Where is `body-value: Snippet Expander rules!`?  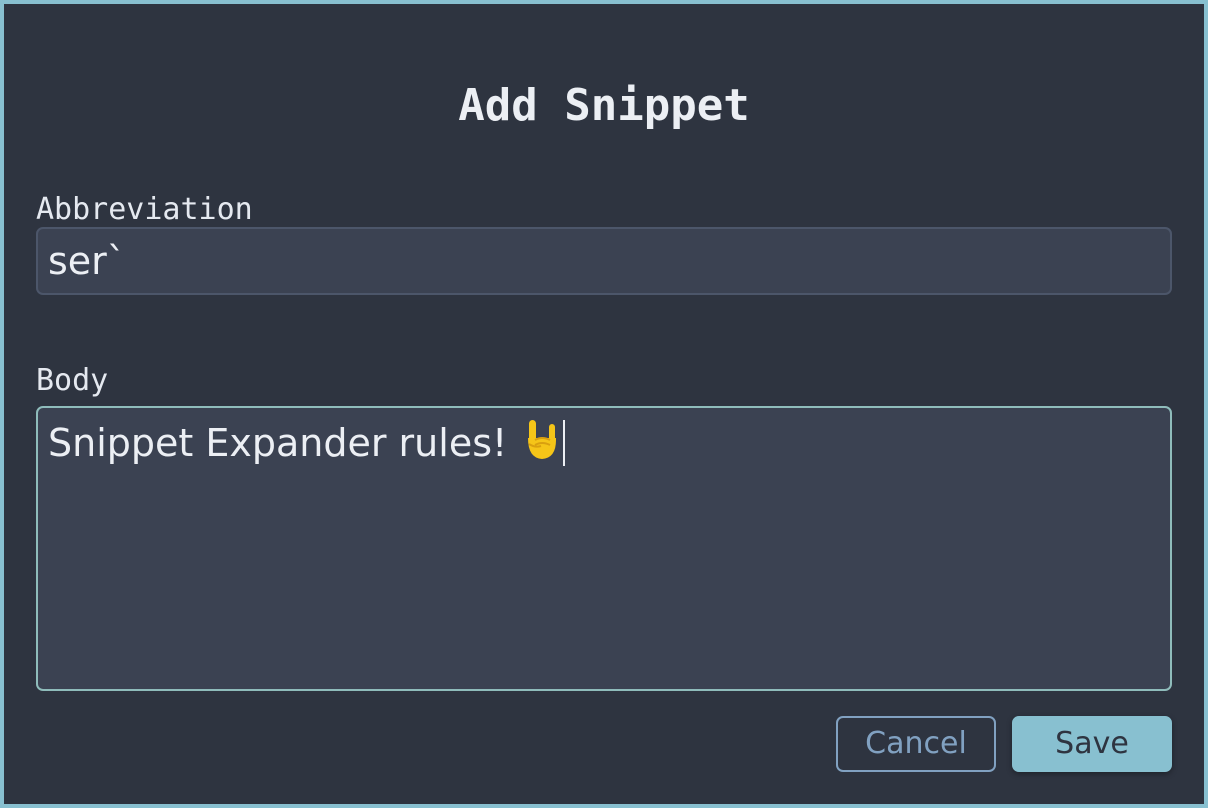
body-value: Snippet Expander rules! is located at coordinates (278, 443).